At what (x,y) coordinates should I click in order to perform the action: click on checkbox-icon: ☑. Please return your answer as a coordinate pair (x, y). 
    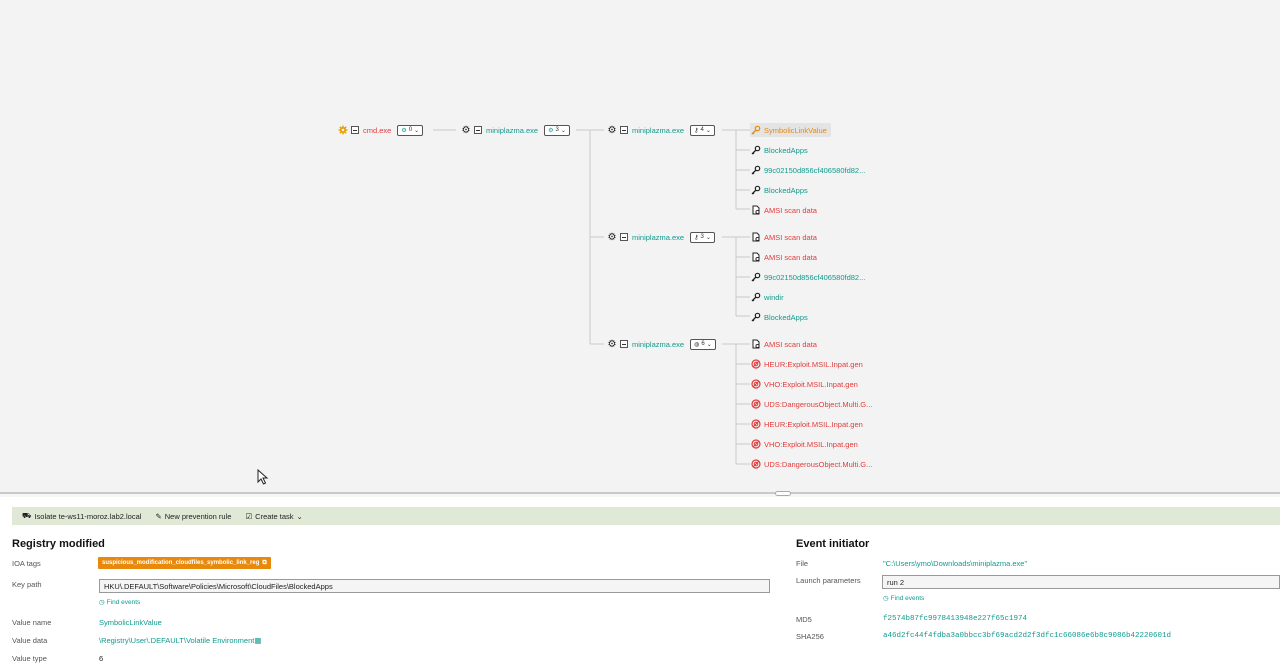
    Looking at the image, I should click on (249, 516).